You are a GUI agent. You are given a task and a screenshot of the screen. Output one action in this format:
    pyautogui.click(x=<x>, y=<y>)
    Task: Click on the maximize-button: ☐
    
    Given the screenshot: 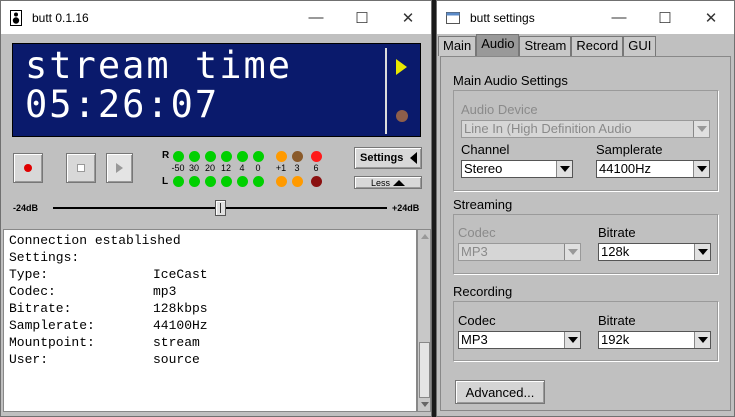 What is the action you would take?
    pyautogui.click(x=362, y=17)
    